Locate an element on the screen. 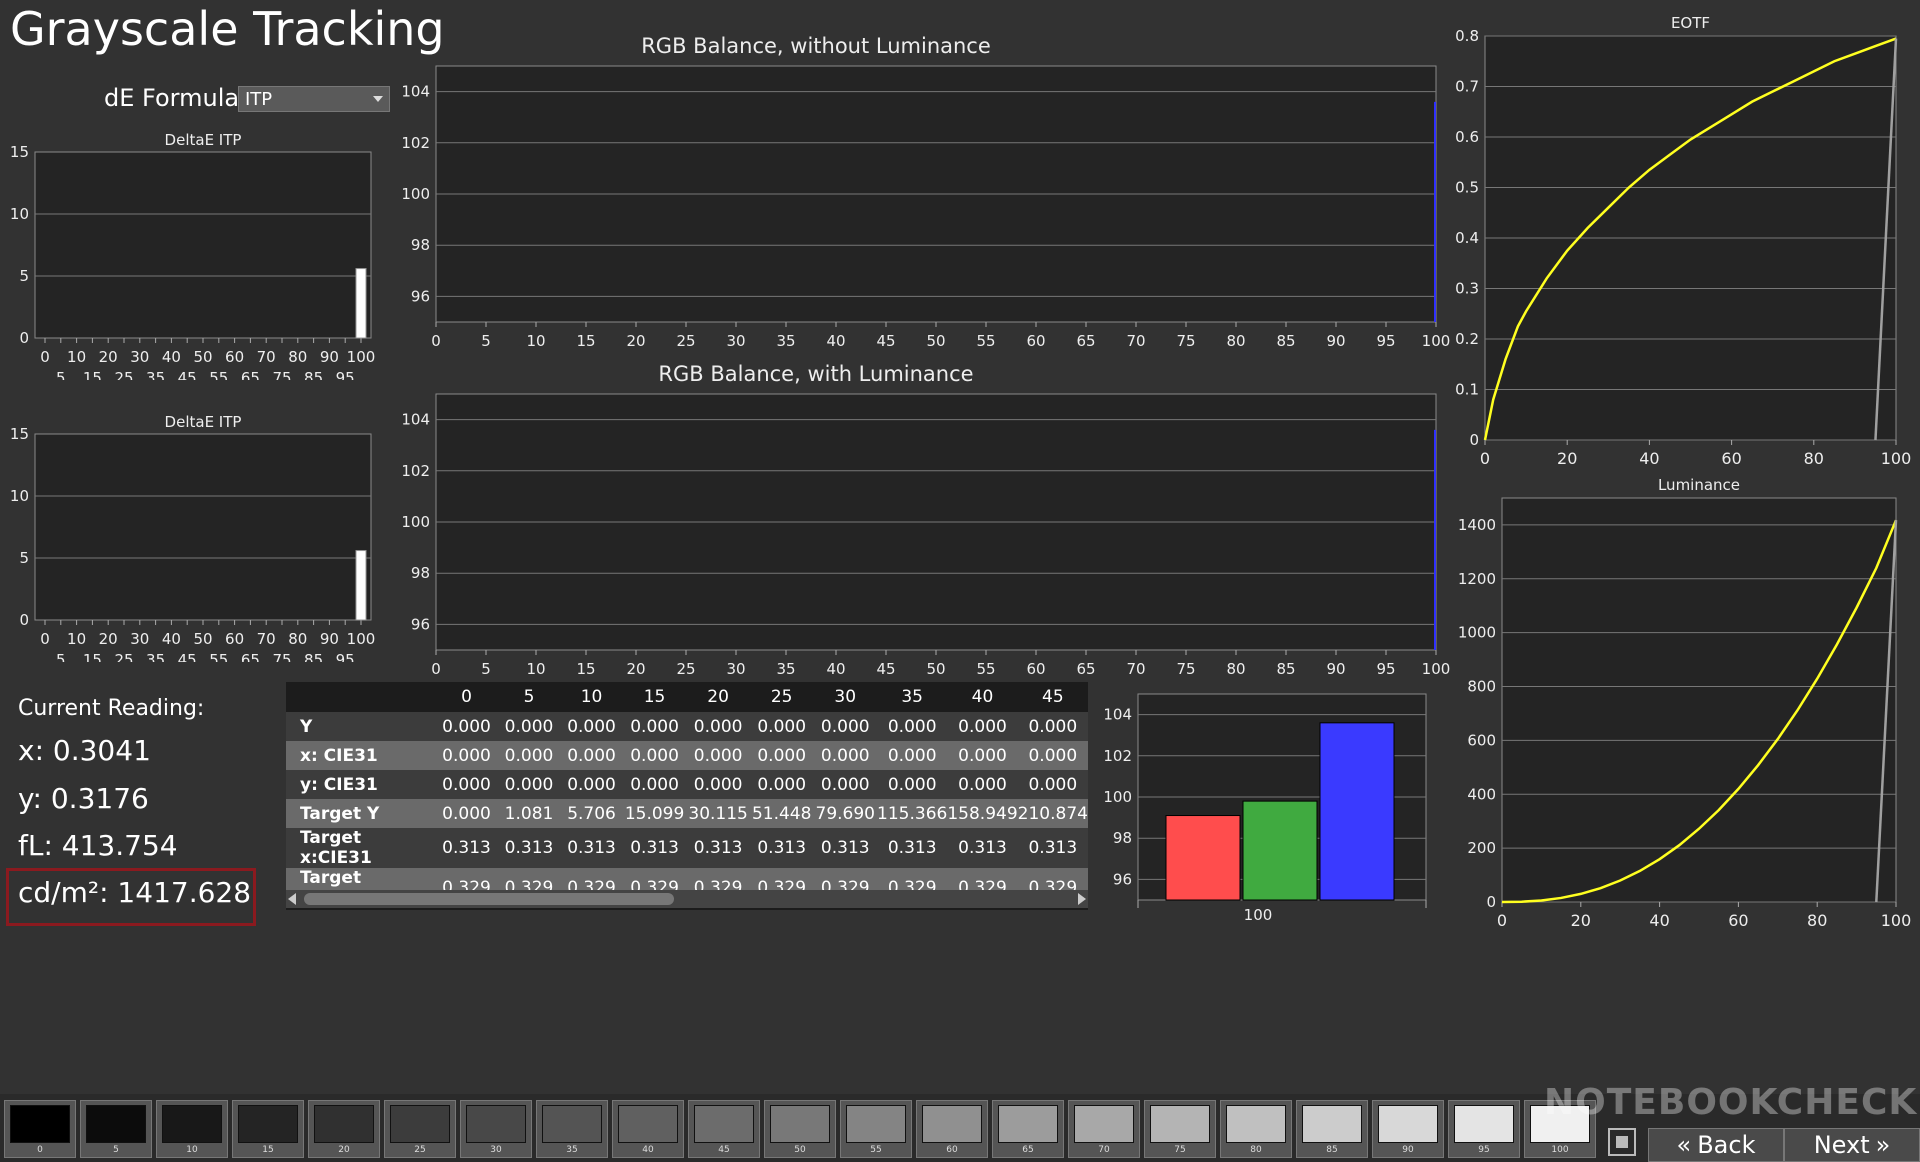 The height and width of the screenshot is (1162, 1920). swatch-80: 80 is located at coordinates (1256, 1129).